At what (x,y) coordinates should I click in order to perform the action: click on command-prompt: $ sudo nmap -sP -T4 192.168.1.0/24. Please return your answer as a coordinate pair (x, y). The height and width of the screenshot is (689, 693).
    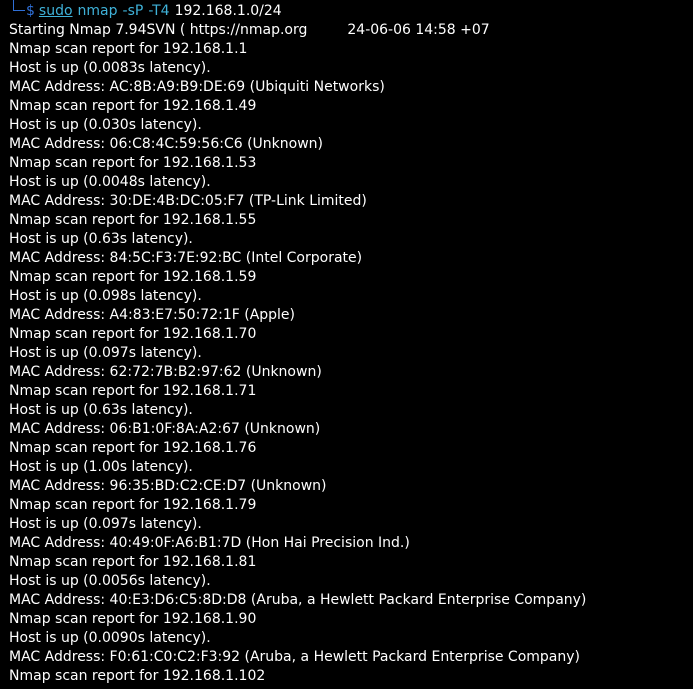
    Looking at the image, I should click on (147, 10).